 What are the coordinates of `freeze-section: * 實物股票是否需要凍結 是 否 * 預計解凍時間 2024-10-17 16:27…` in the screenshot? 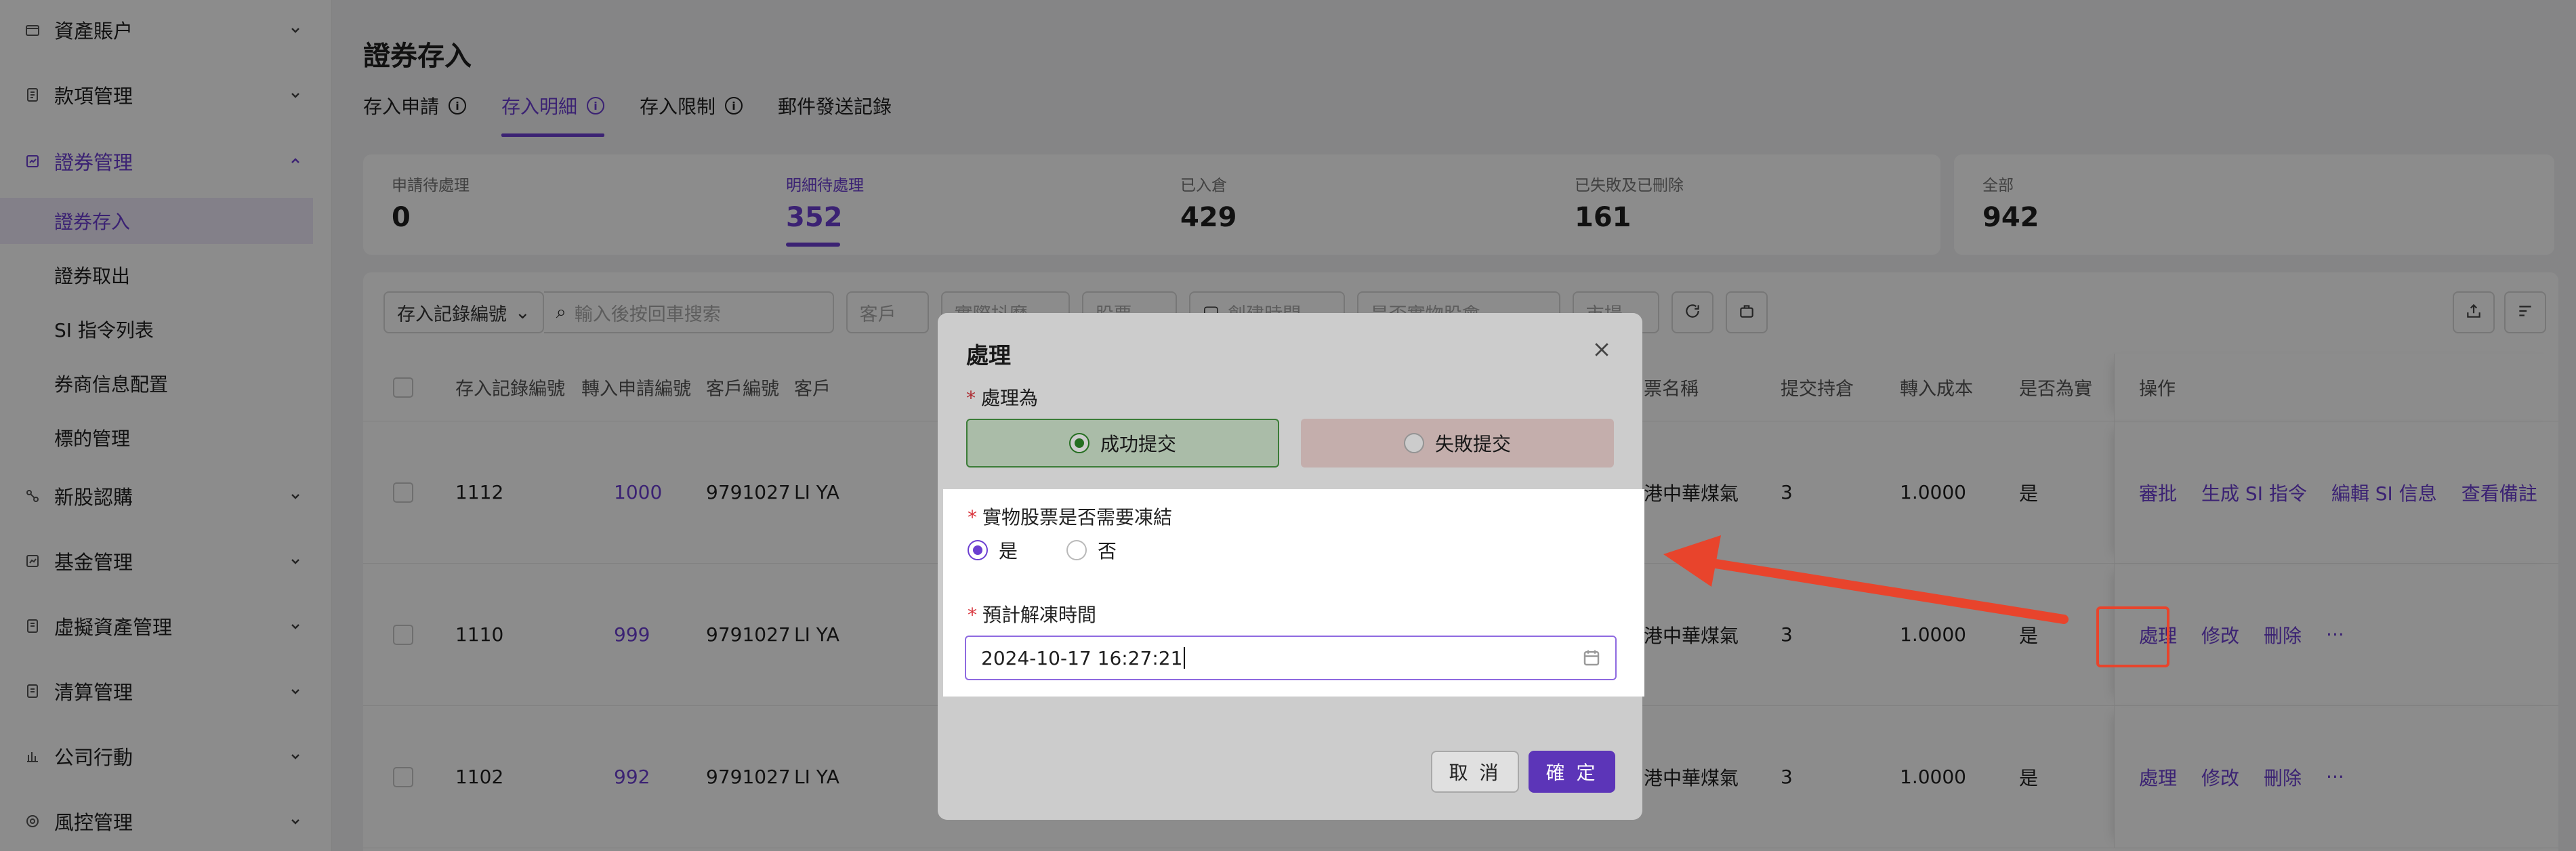 It's located at (1293, 593).